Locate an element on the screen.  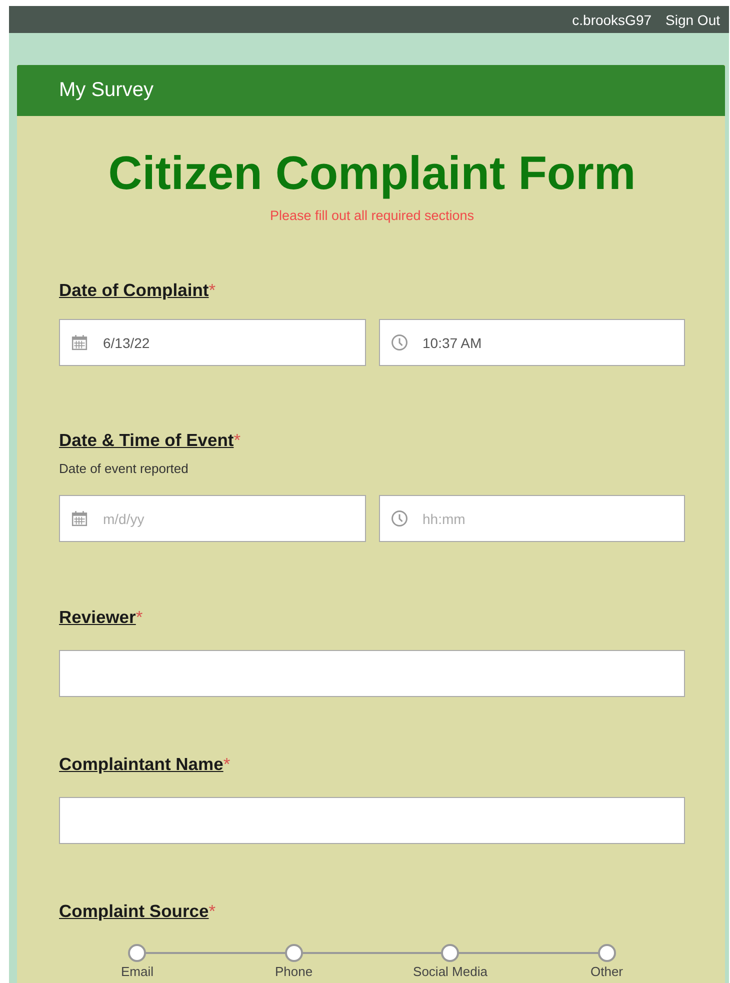
question-label: Reviewer is located at coordinates (97, 617).